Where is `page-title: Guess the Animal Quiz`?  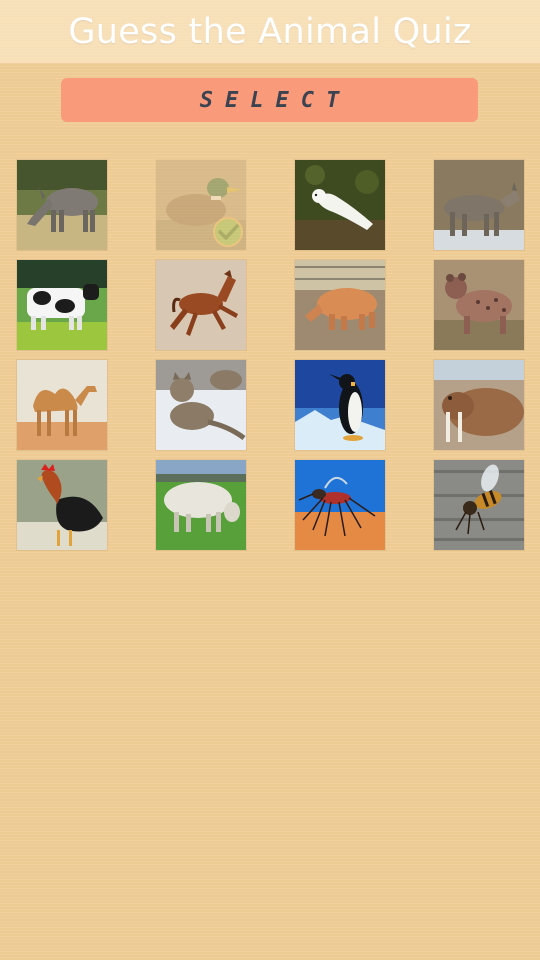 page-title: Guess the Animal Quiz is located at coordinates (270, 31).